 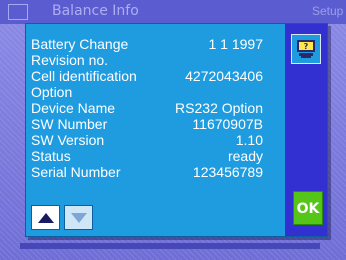 I want to click on background-title-bar: Balance Info Setup, so click(x=173, y=12).